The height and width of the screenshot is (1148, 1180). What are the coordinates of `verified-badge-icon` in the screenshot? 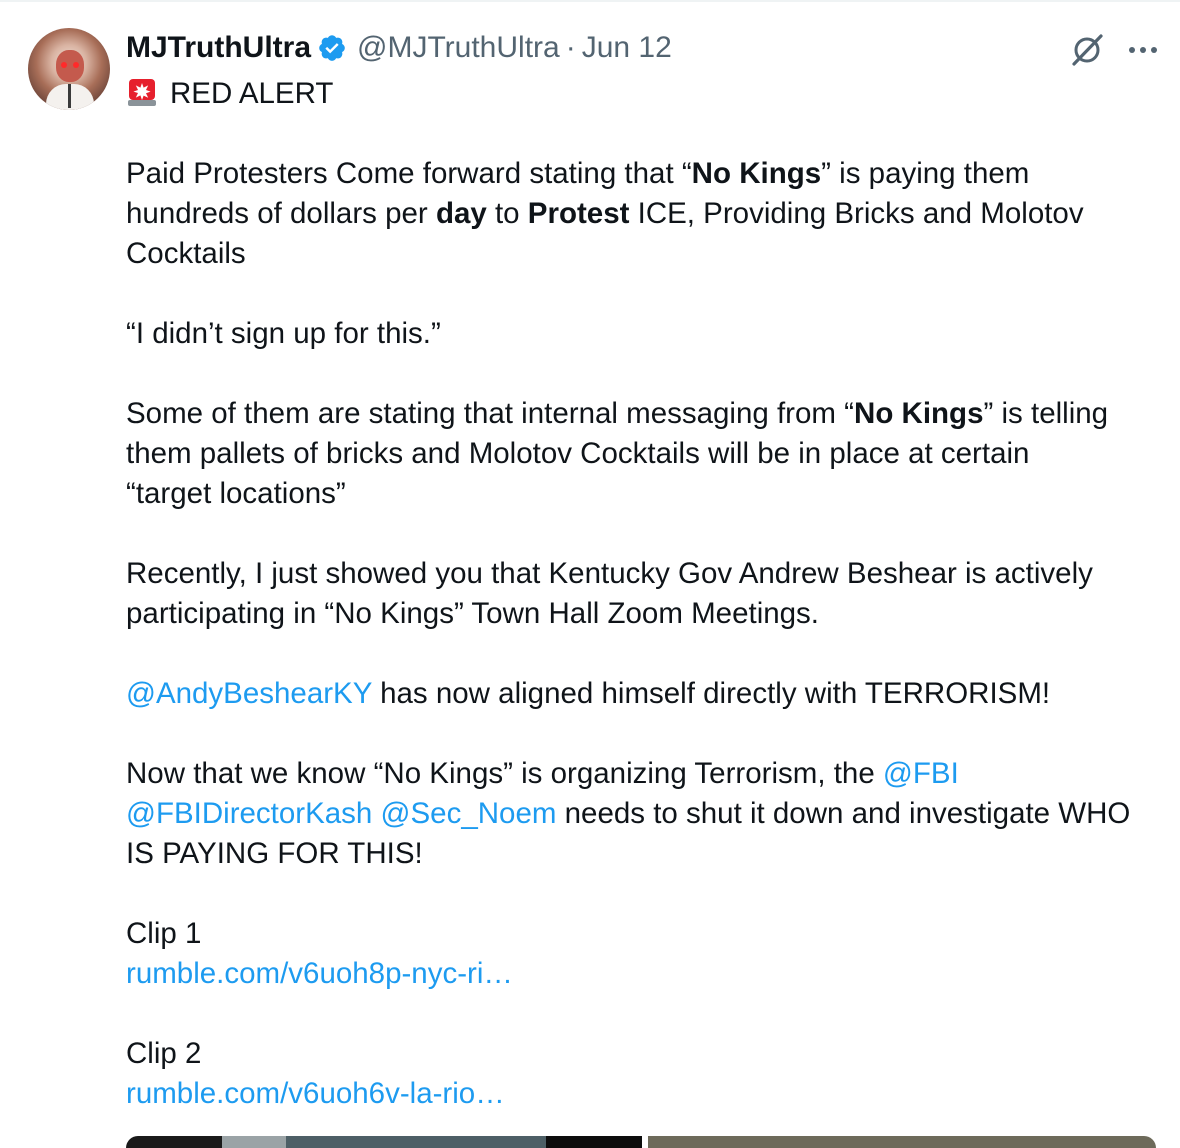 It's located at (332, 48).